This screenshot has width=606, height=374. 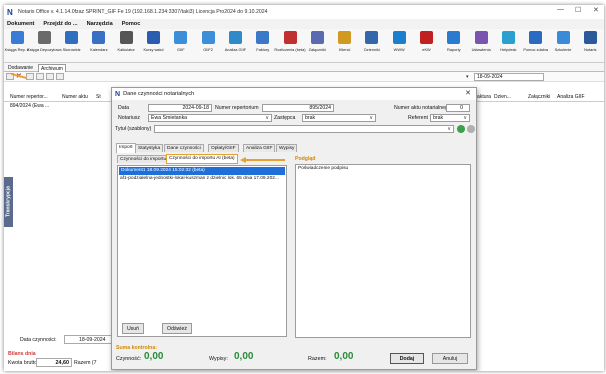 I want to click on ribbon-item: GIIF, so click(x=181, y=41).